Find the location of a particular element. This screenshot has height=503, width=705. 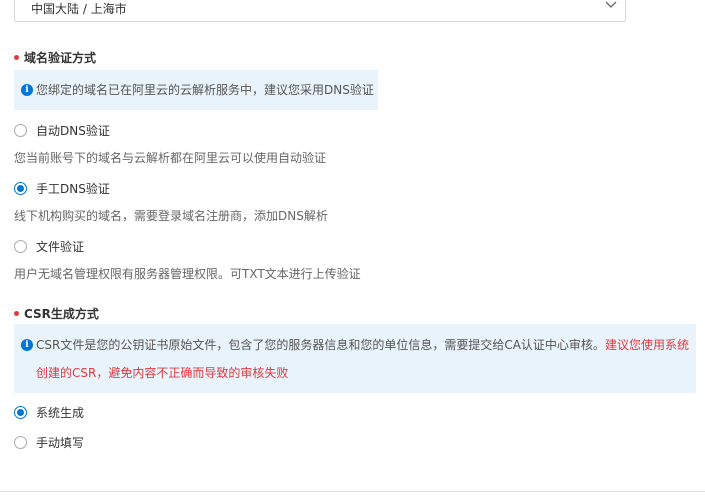

option-description: 您当前账号下的域名与云解析都在阿里云可以使用自动验证 is located at coordinates (170, 158).